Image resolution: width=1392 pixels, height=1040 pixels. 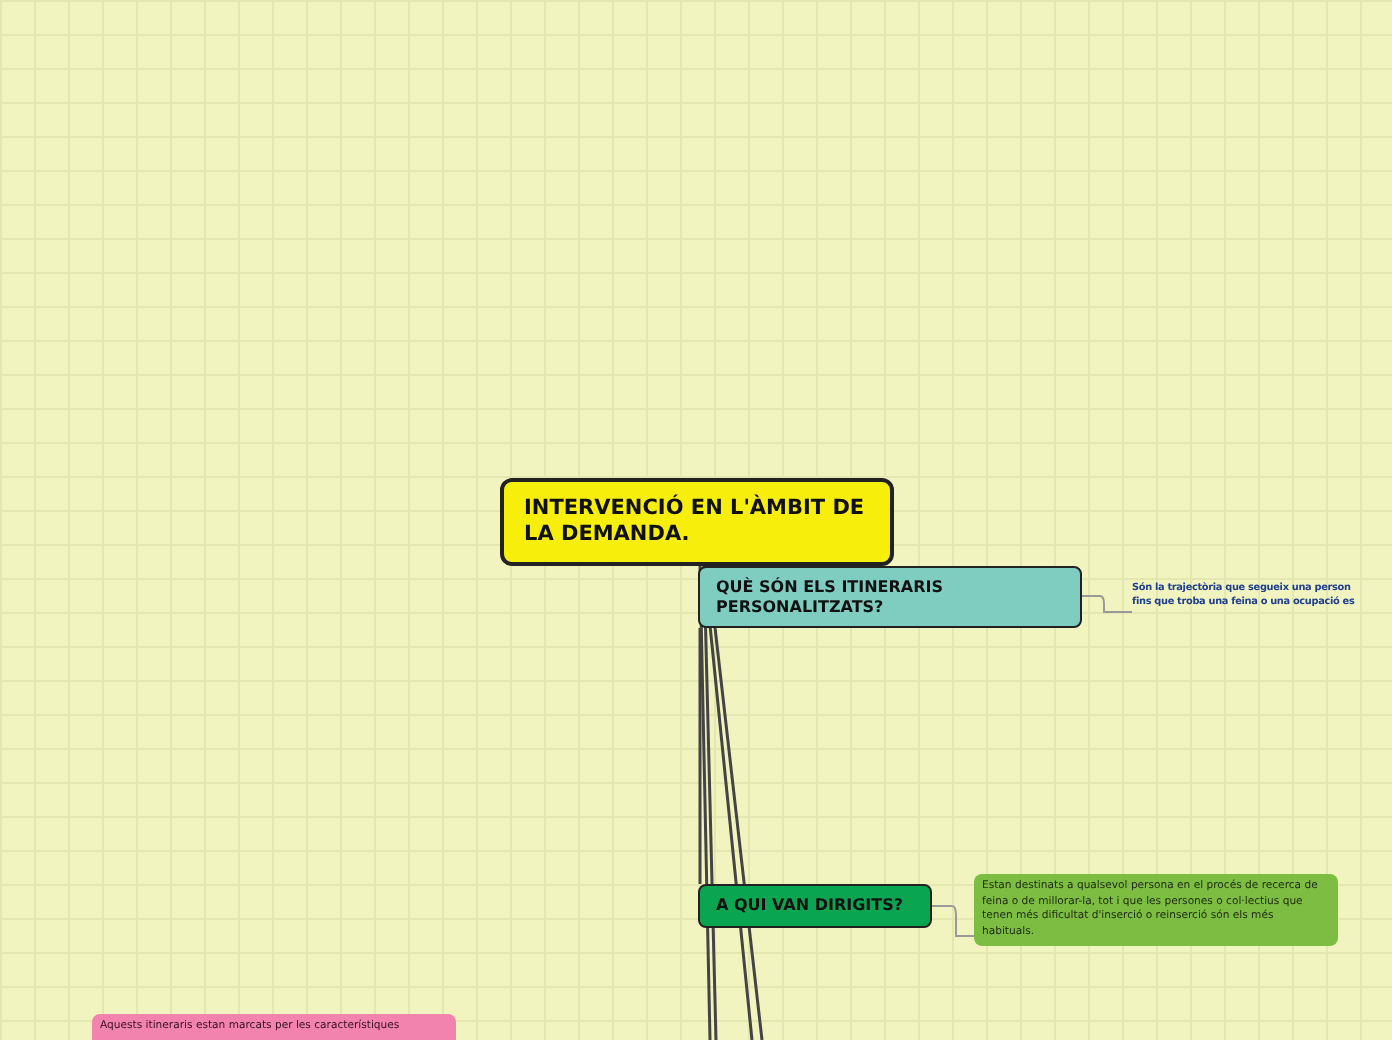 What do you see at coordinates (1107, 604) in the screenshot?
I see `note-connector` at bounding box center [1107, 604].